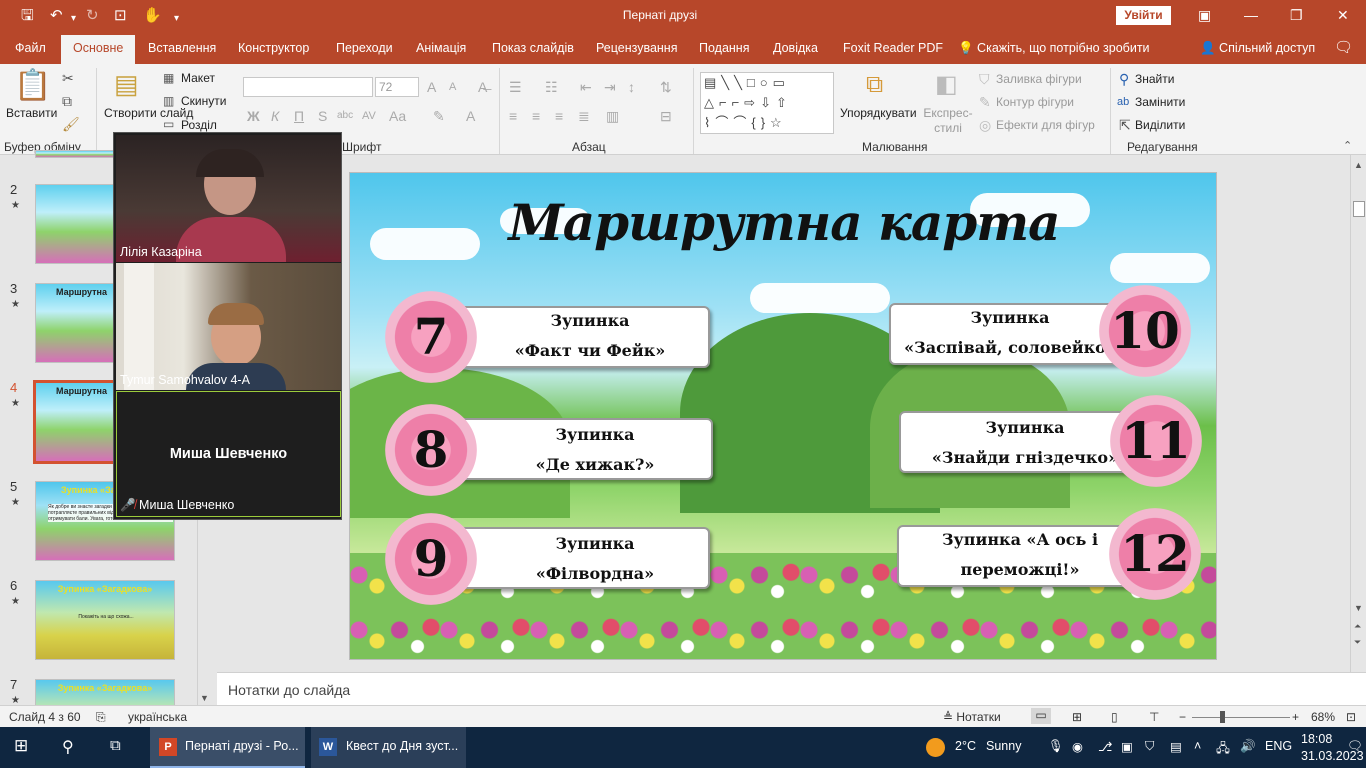 This screenshot has width=1366, height=768. What do you see at coordinates (198, 78) in the screenshot?
I see `layout-button: Макет` at bounding box center [198, 78].